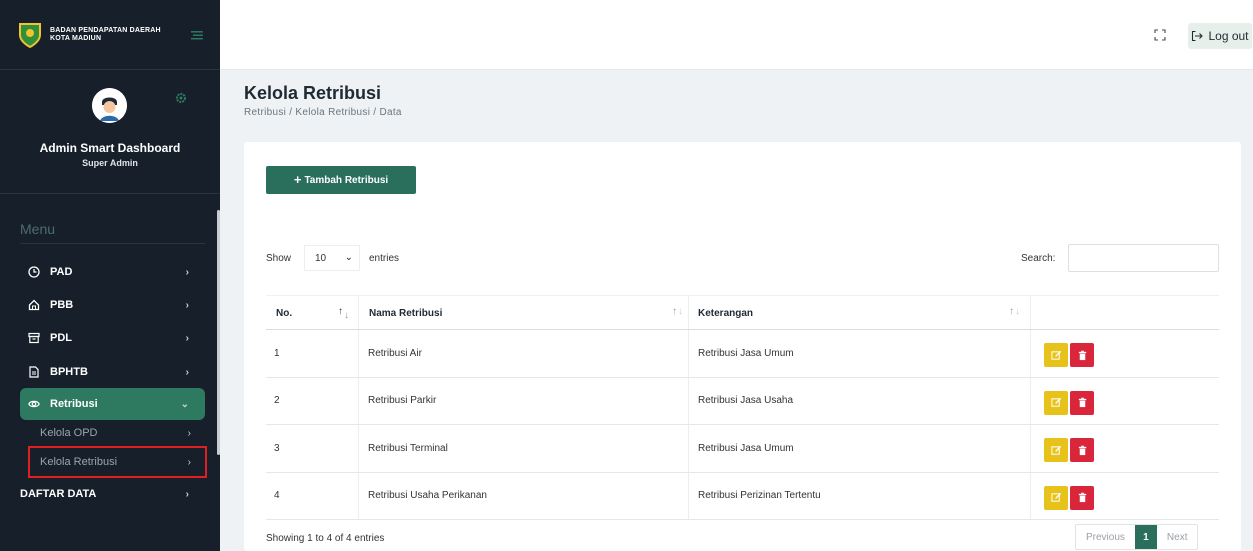 This screenshot has height=551, width=1253. I want to click on logout-button: Log out, so click(1220, 36).